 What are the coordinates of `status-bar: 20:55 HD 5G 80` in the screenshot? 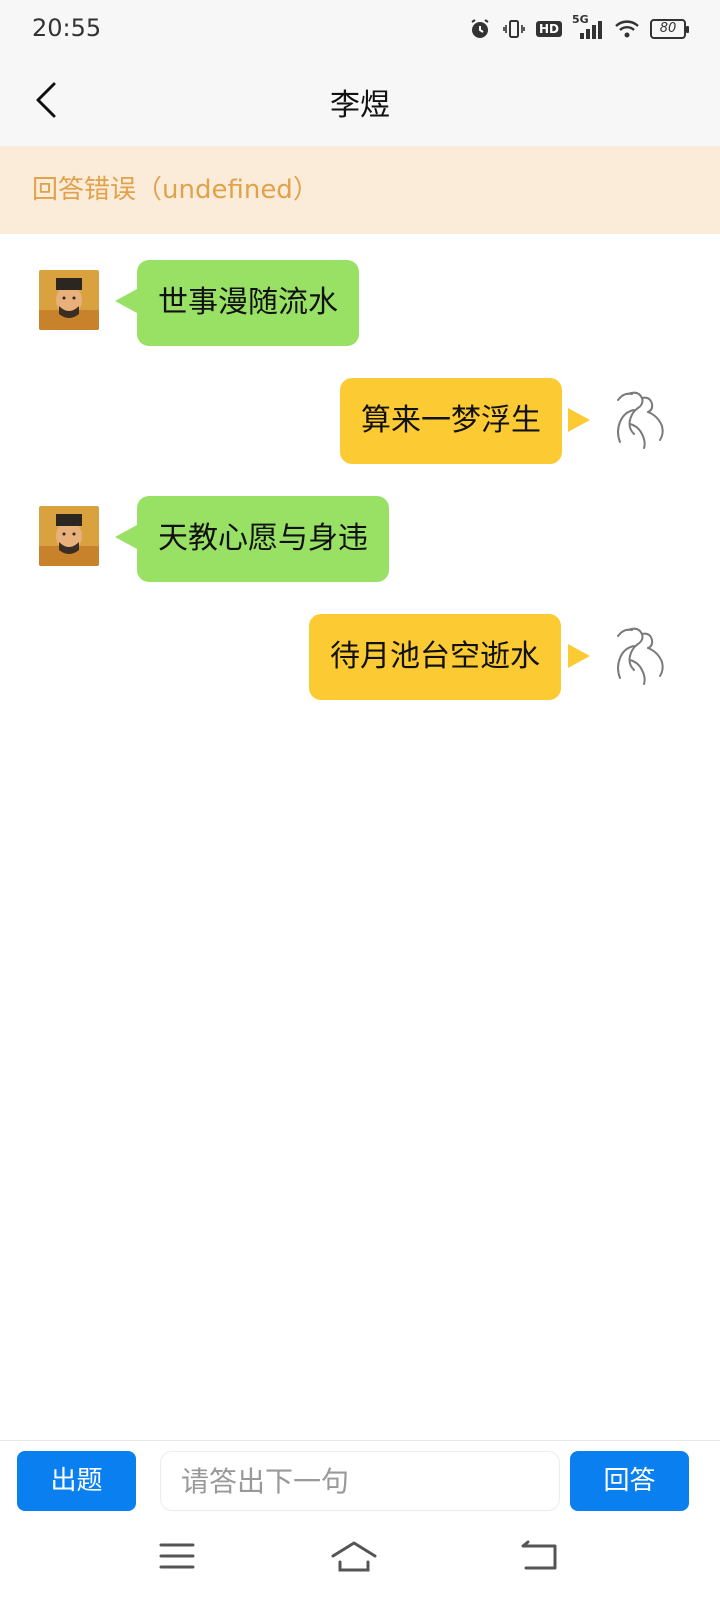 It's located at (360, 28).